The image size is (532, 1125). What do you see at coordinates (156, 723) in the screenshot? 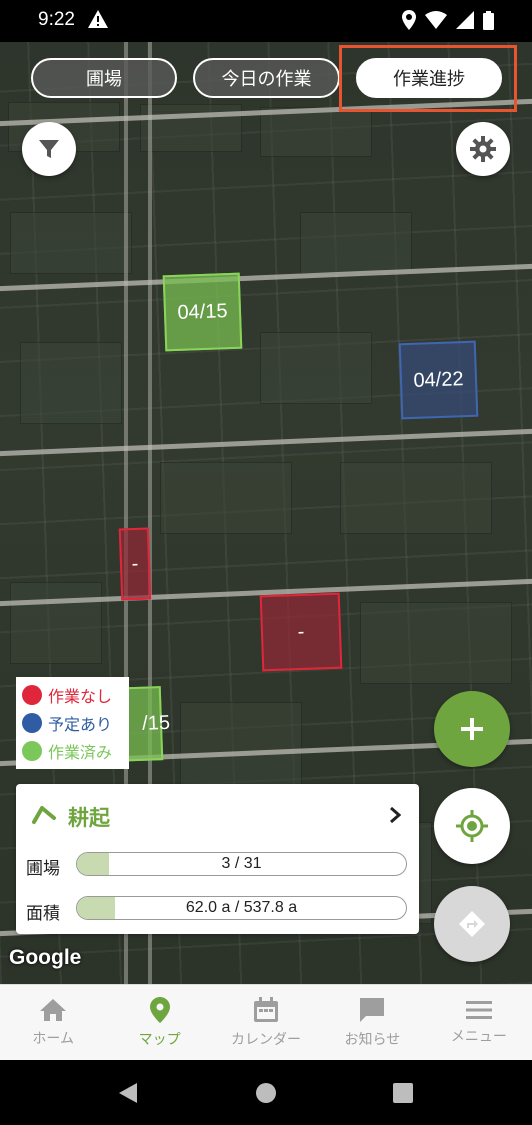
I see `field-label: /15` at bounding box center [156, 723].